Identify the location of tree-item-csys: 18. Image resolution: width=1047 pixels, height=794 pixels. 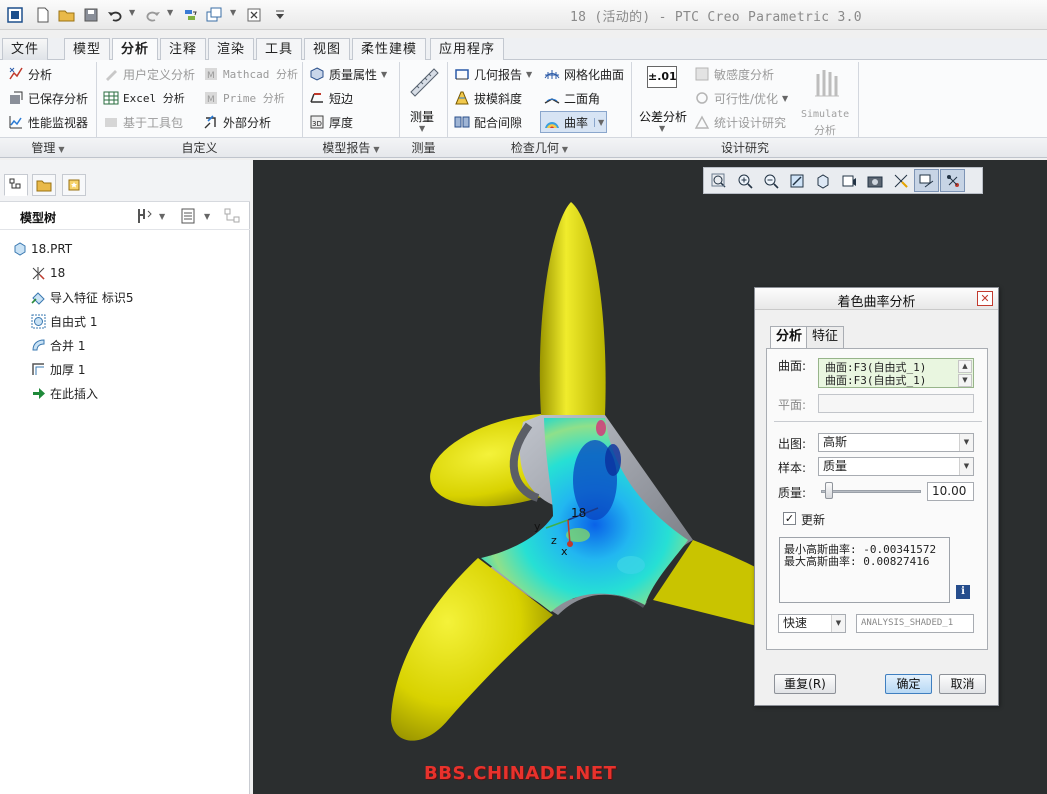
(48, 273).